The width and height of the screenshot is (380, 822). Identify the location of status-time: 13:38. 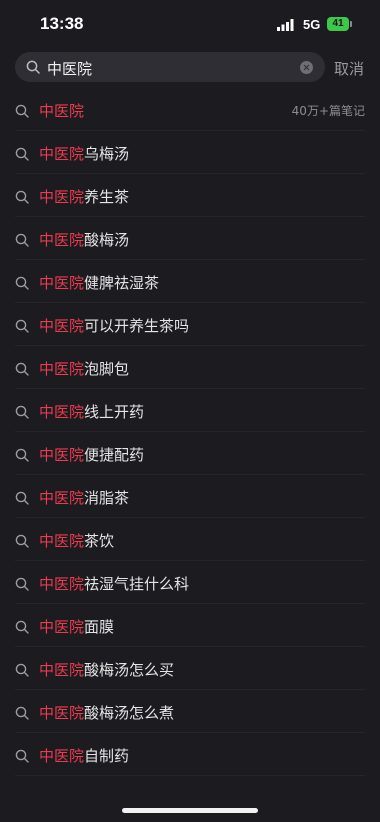
(62, 23).